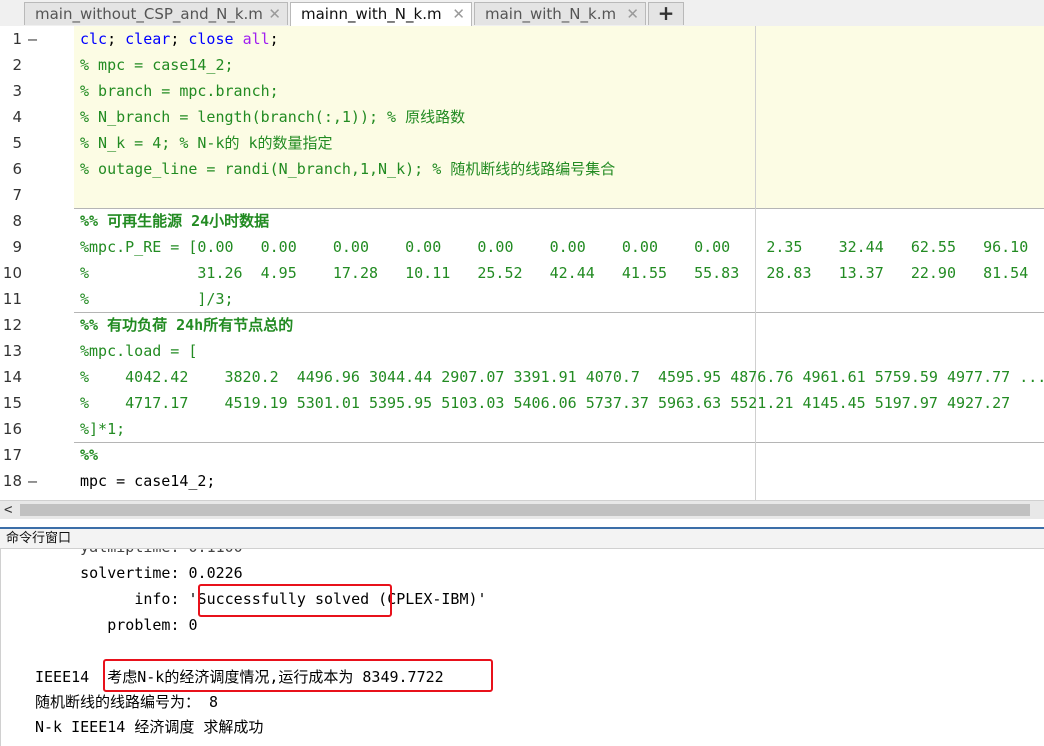  Describe the element at coordinates (71, 677) in the screenshot. I see `result-prefix: IEEE14` at that location.